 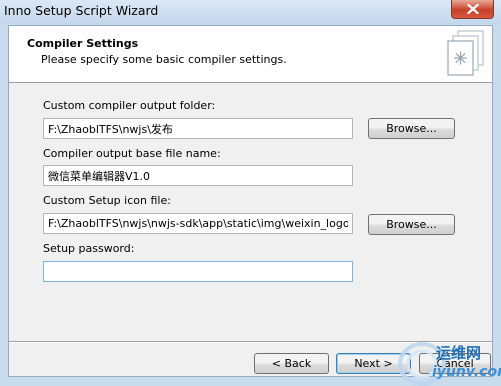 I want to click on window-title: Inno Setup Script Wizard, so click(x=81, y=10).